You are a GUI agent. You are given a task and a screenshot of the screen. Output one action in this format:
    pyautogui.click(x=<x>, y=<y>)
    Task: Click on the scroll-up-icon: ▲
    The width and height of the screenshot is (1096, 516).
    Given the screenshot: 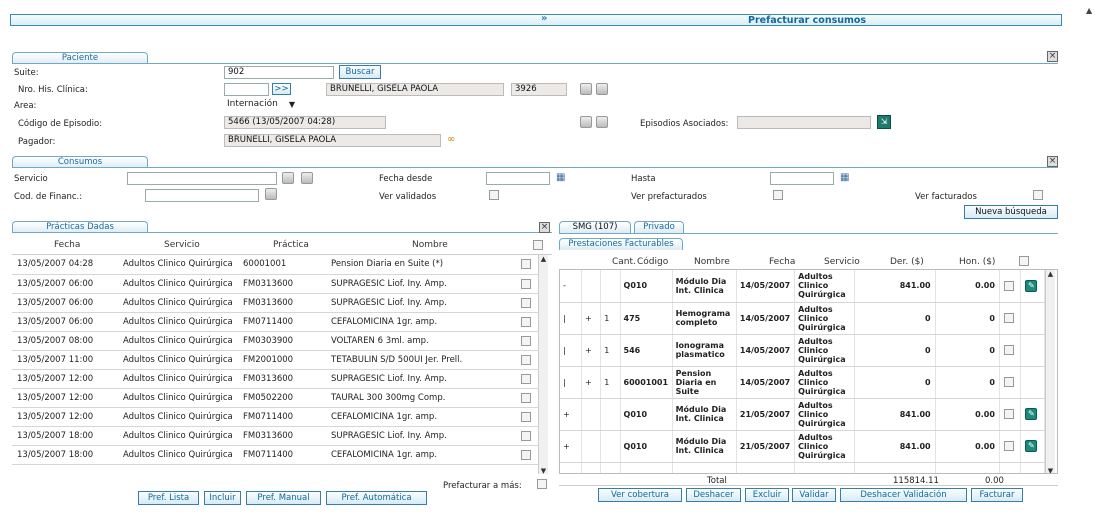 What is the action you would take?
    pyautogui.click(x=543, y=259)
    